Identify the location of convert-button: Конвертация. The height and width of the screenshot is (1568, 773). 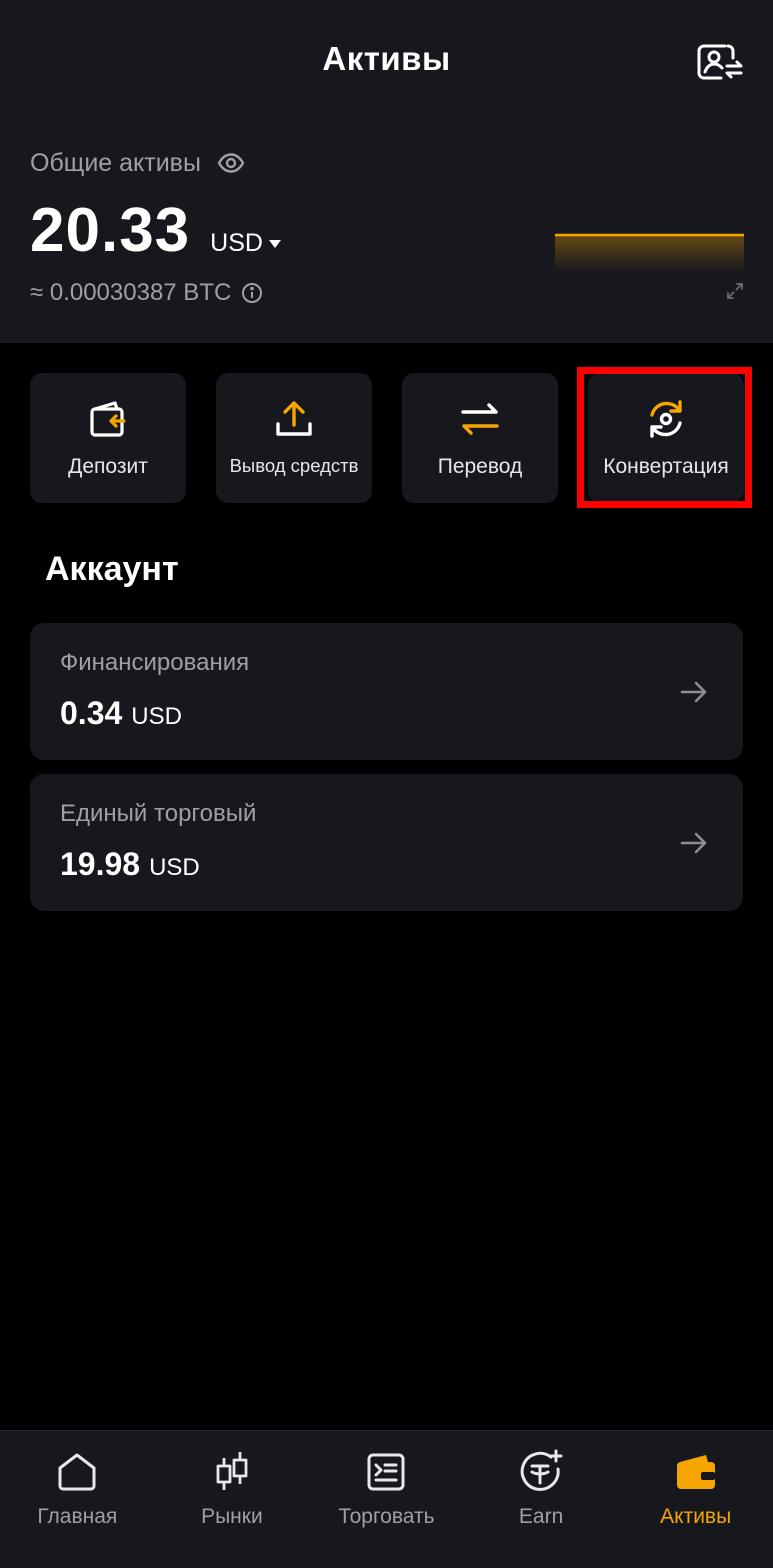
(666, 438).